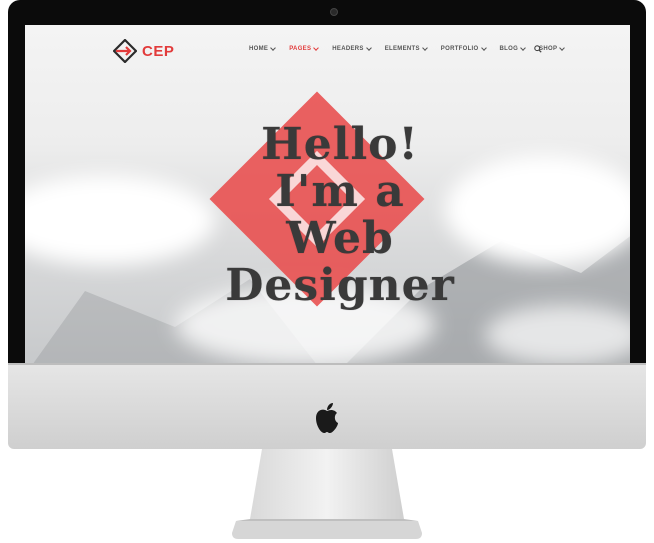  I want to click on cloud, so click(557, 334).